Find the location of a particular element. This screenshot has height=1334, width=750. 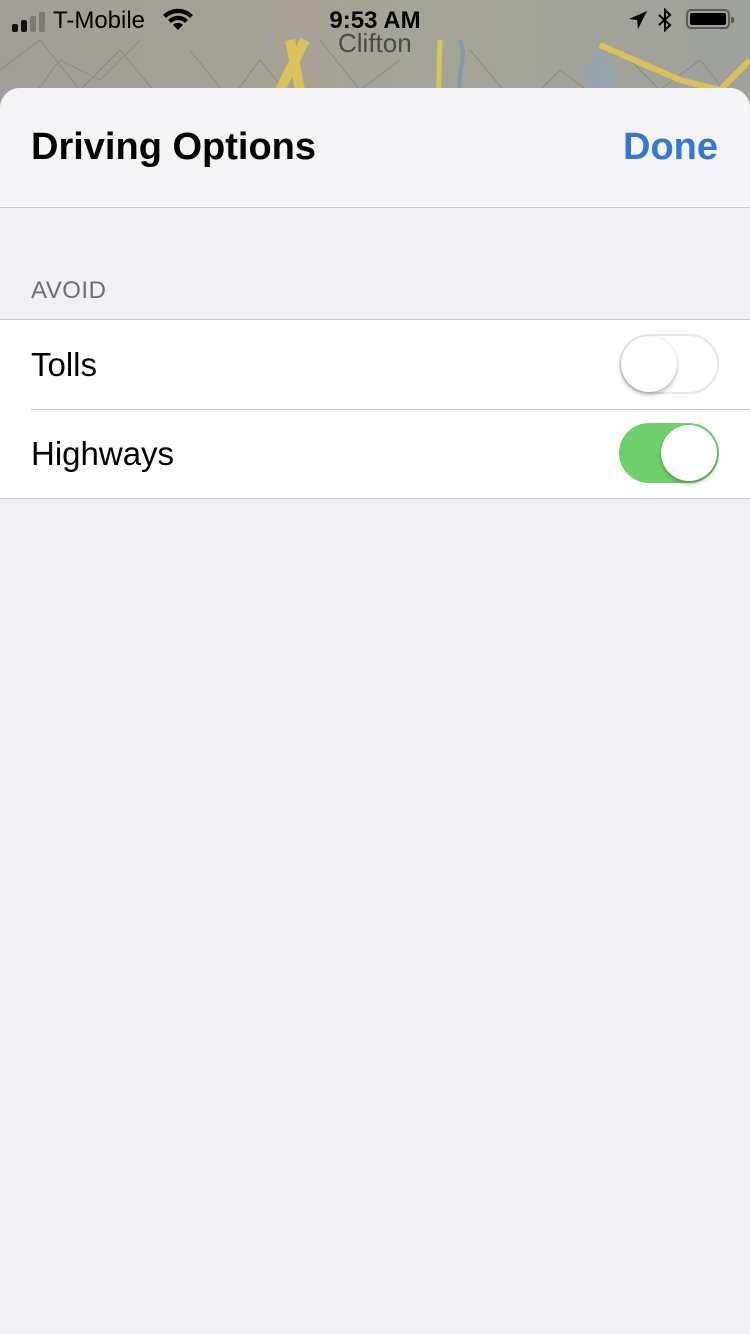

highways-toggle is located at coordinates (669, 453).